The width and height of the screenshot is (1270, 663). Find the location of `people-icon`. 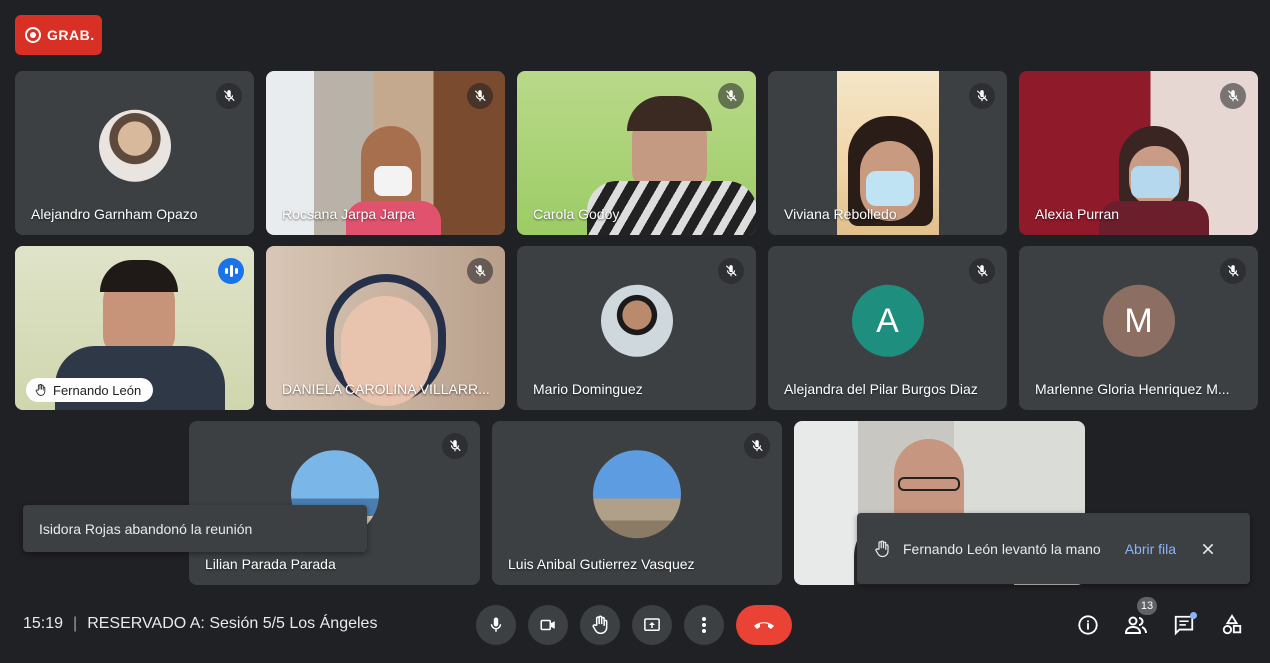

people-icon is located at coordinates (1136, 625).